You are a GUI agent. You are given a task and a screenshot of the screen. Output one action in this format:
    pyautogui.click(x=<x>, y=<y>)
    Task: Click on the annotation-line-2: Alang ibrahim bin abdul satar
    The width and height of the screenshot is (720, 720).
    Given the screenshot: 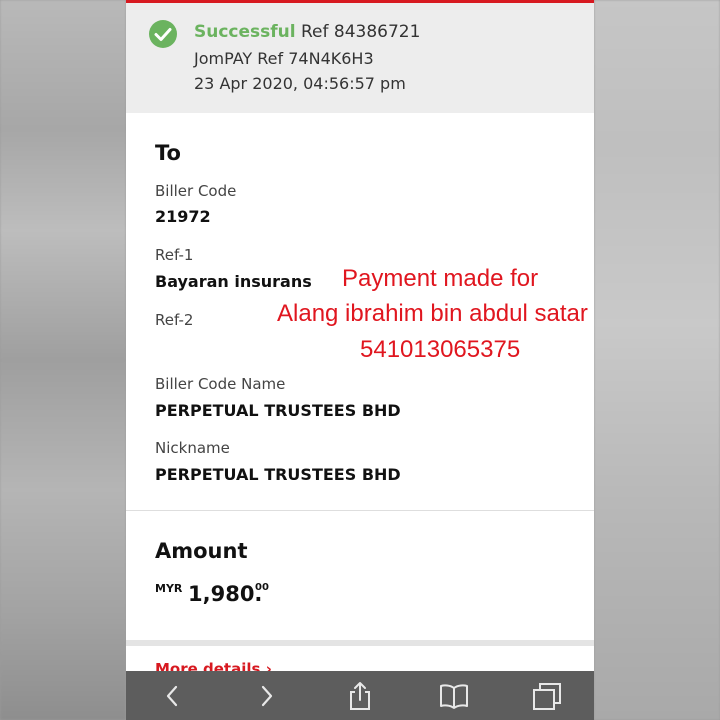 What is the action you would take?
    pyautogui.click(x=432, y=313)
    